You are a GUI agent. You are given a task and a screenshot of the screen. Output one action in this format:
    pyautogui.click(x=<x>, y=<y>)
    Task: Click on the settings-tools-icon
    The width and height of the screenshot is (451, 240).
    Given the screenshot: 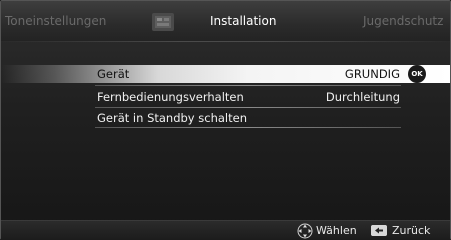 What is the action you would take?
    pyautogui.click(x=163, y=22)
    